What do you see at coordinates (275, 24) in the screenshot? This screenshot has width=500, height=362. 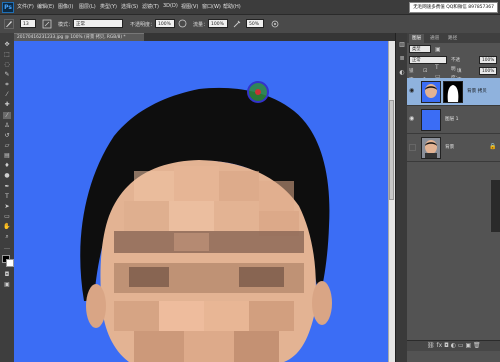 I see `pressure-size-icon` at bounding box center [275, 24].